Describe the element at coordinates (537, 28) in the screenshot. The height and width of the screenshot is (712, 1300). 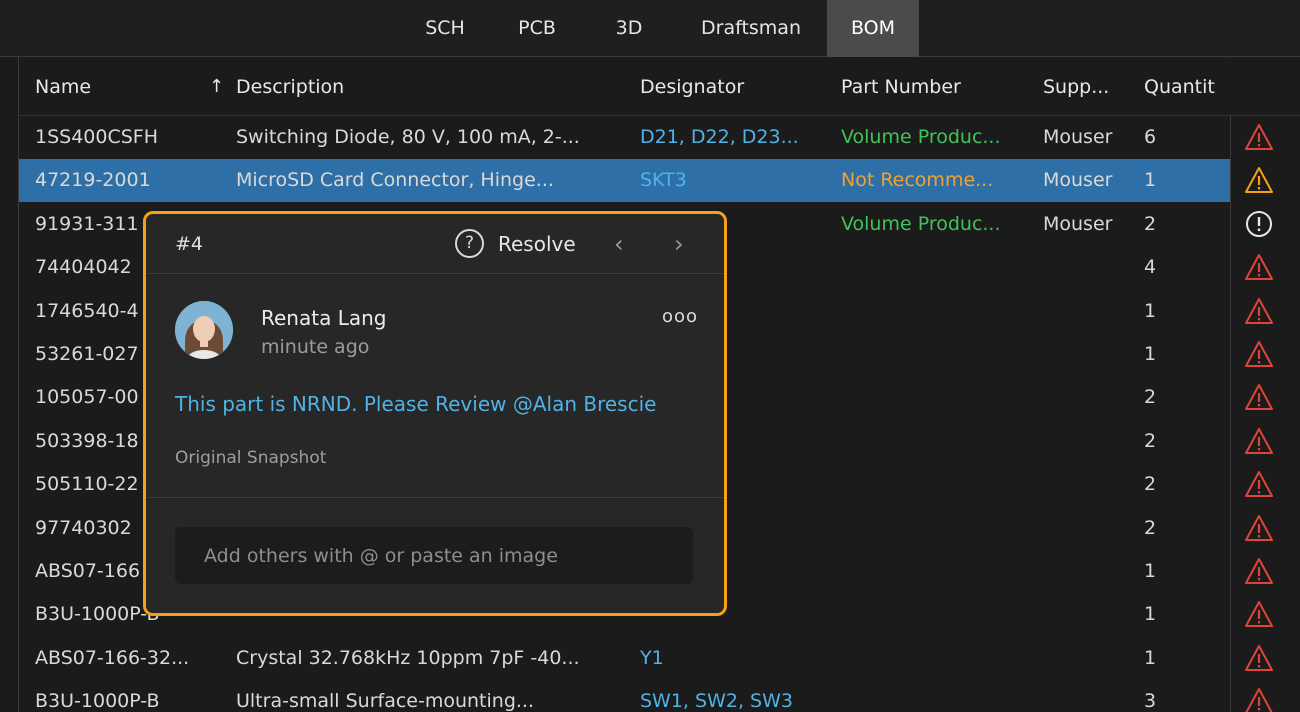
I see `tab-pcb: PCB` at that location.